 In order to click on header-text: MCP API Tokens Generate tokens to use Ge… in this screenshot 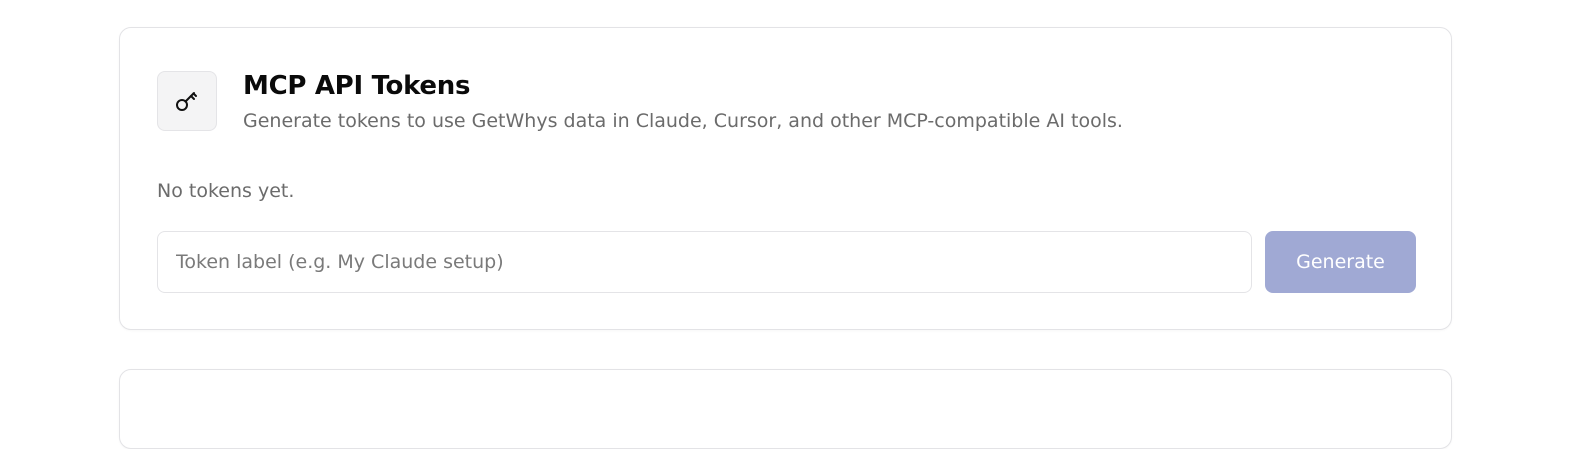, I will do `click(683, 102)`.